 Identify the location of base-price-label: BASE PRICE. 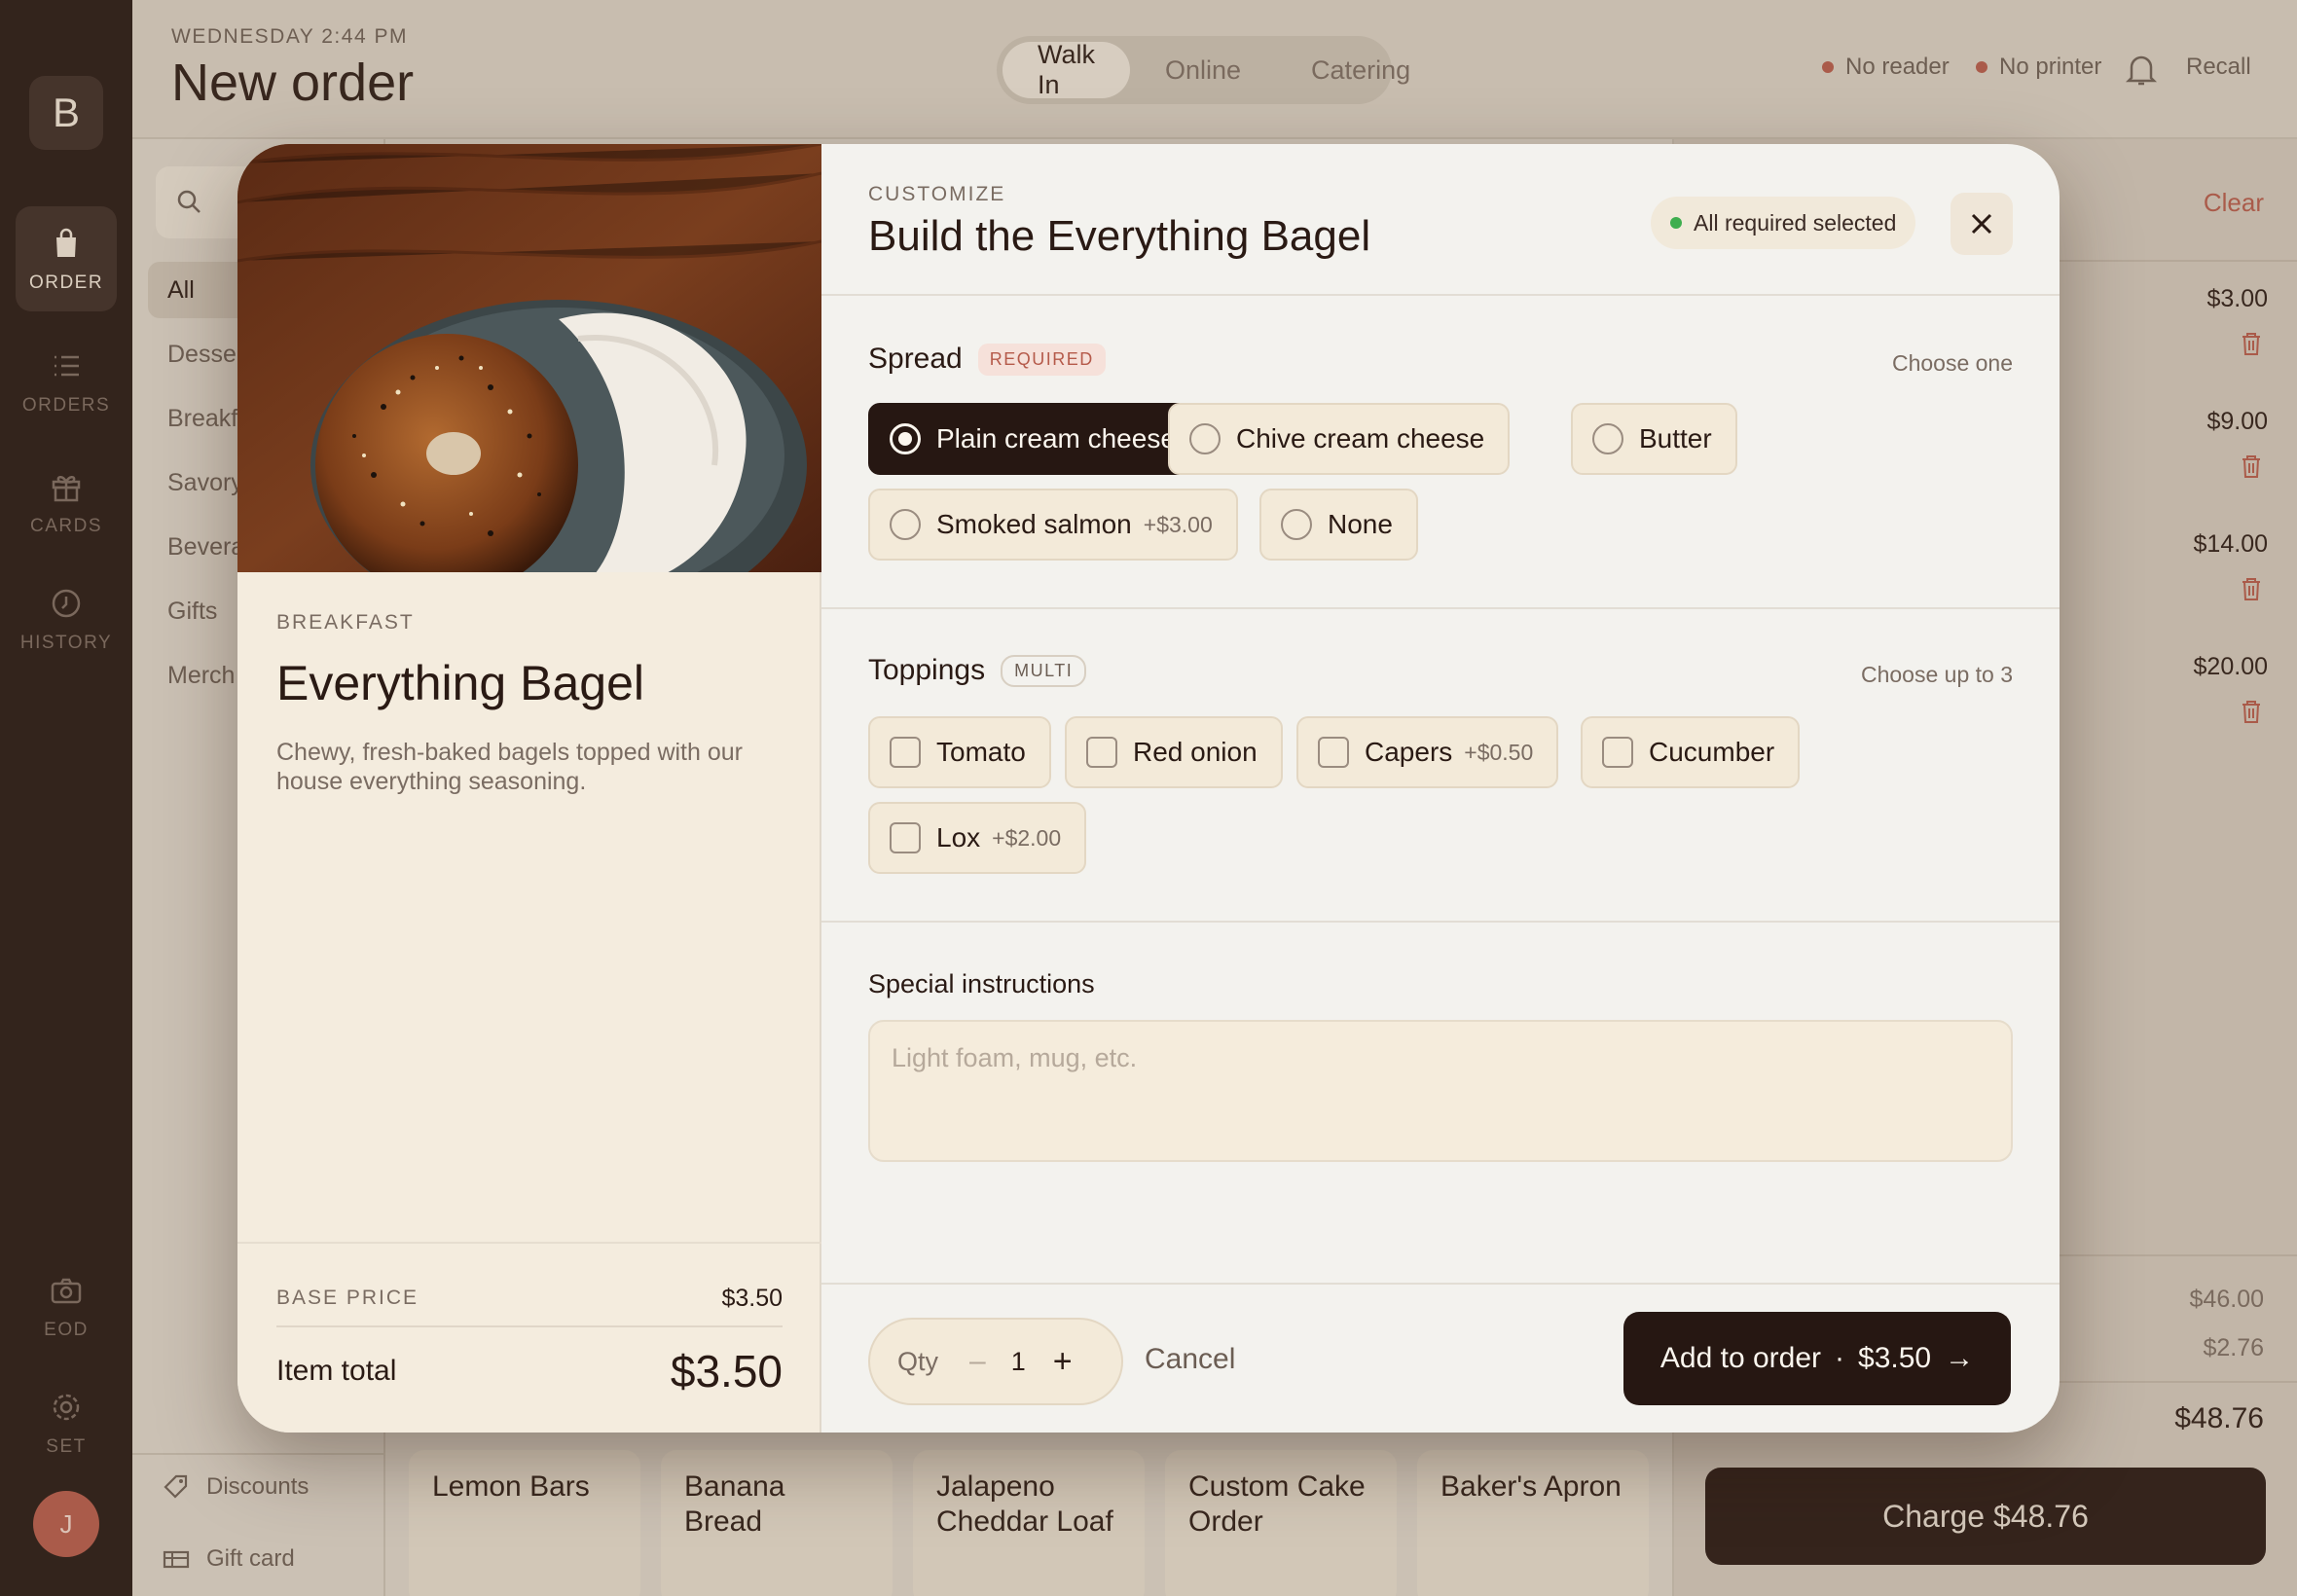
(347, 1298).